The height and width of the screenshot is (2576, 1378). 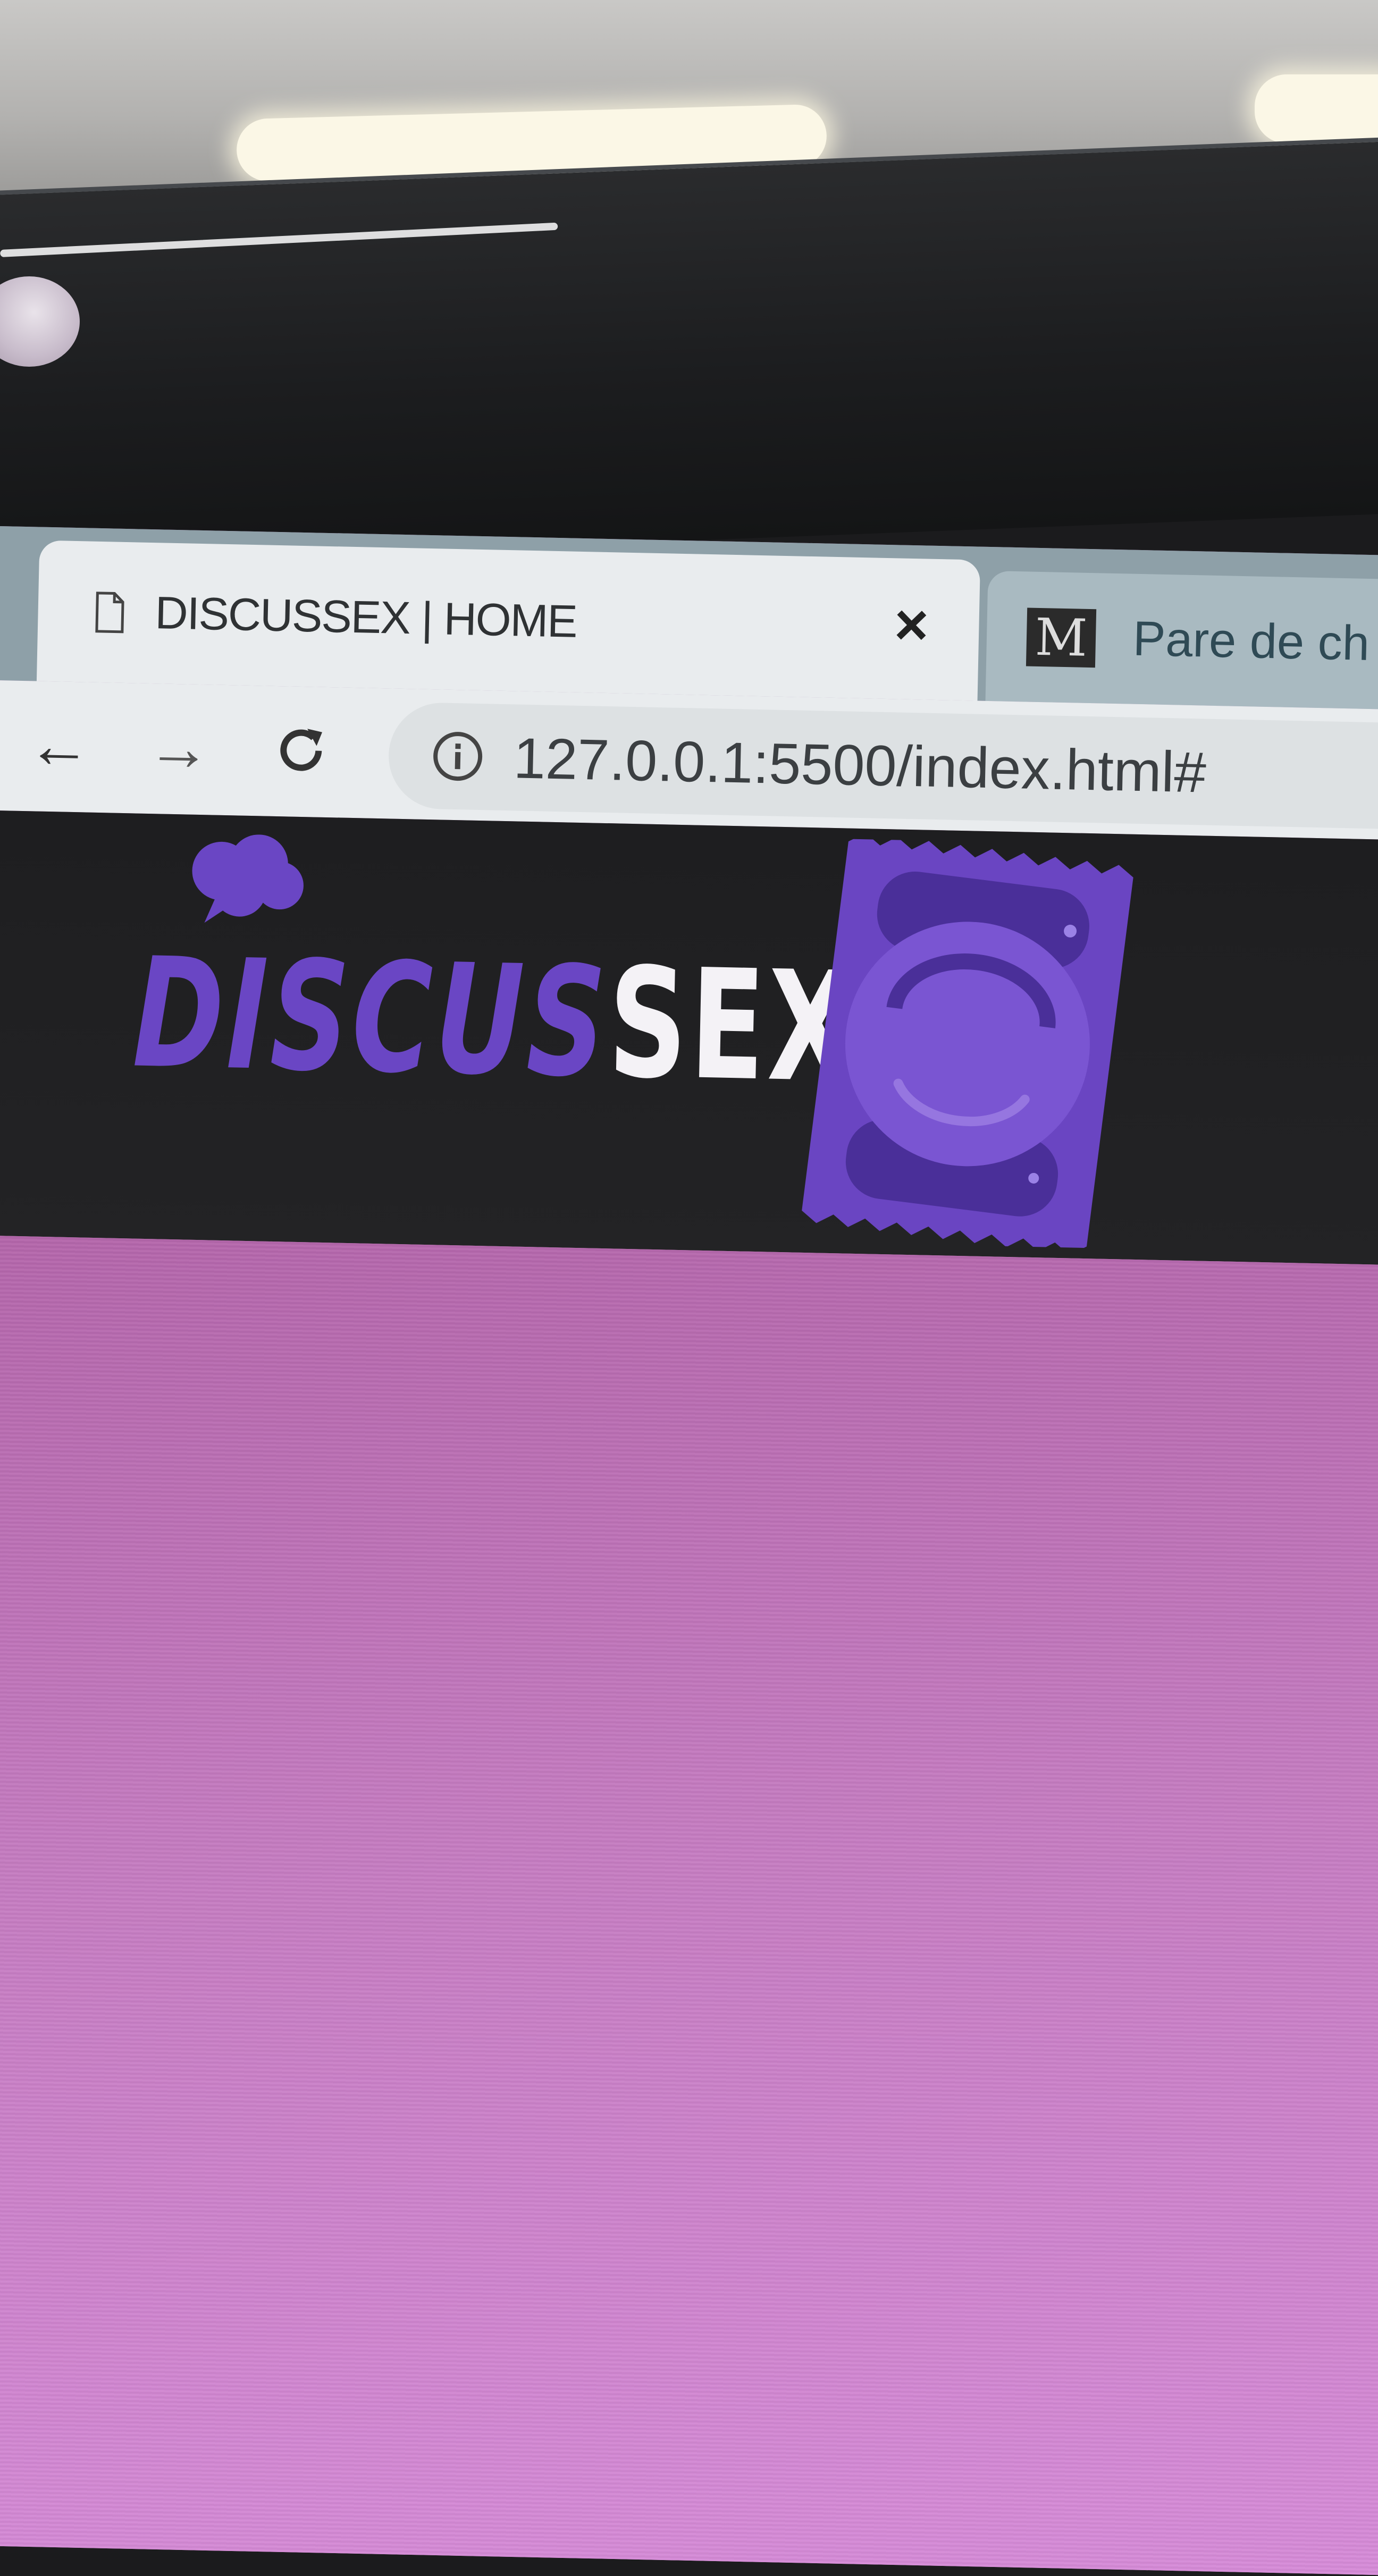 I want to click on condom-wrapper-icon, so click(x=967, y=1043).